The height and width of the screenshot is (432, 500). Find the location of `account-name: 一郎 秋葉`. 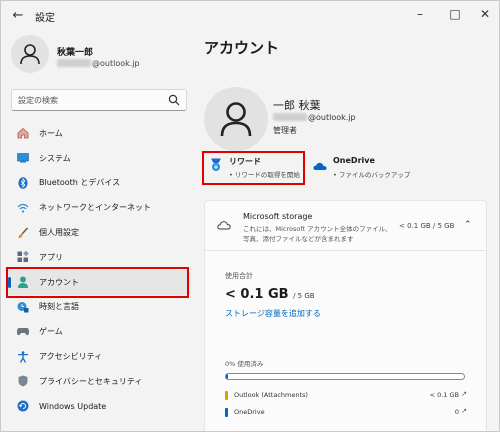

account-name: 一郎 秋葉 is located at coordinates (297, 105).